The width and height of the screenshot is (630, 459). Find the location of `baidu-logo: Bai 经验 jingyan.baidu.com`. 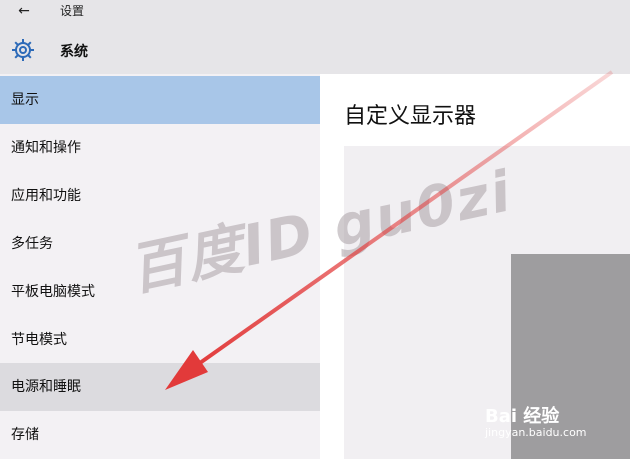

baidu-logo: Bai 经验 jingyan.baidu.com is located at coordinates (555, 425).